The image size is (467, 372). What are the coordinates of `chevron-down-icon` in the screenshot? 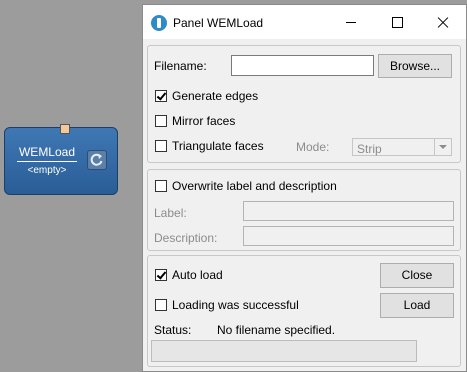 It's located at (442, 147).